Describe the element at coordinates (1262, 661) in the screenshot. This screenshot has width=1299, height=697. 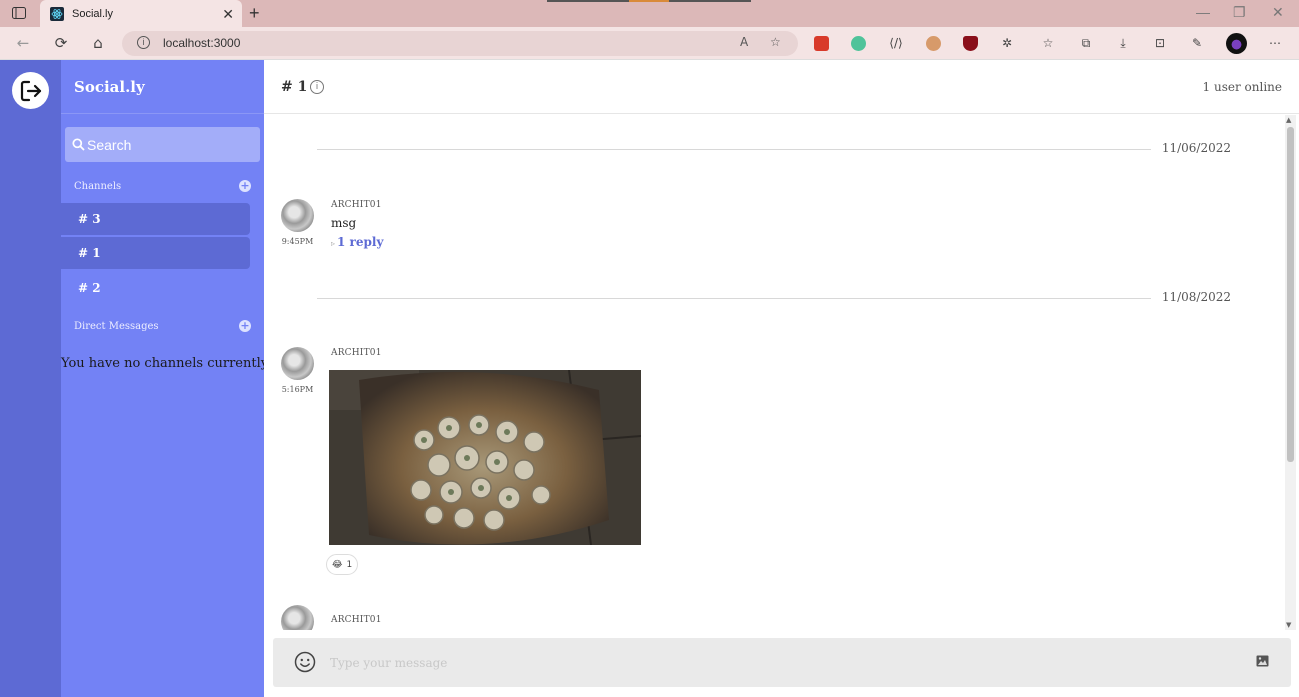
I see `image-upload-icon` at that location.